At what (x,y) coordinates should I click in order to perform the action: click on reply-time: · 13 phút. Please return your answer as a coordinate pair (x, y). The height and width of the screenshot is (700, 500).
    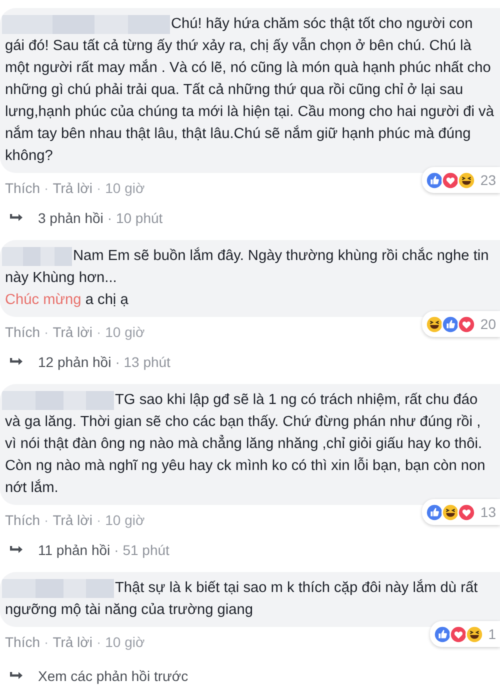
    Looking at the image, I should click on (142, 362).